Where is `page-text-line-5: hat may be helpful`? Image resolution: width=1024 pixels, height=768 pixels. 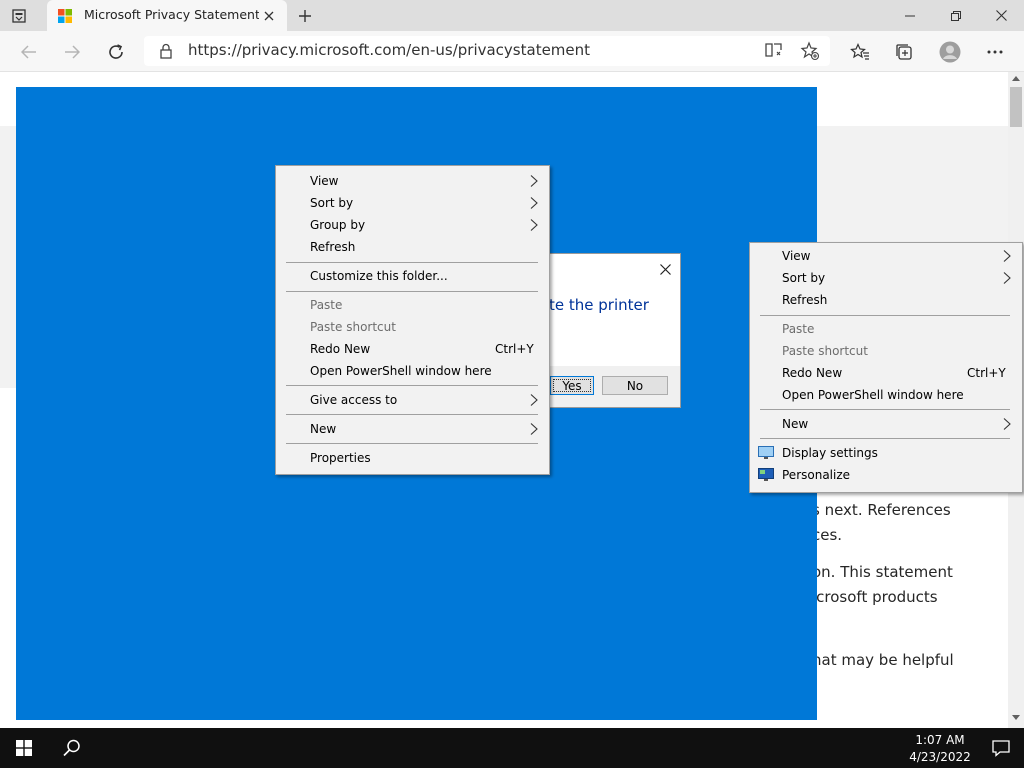 page-text-line-5: hat may be helpful is located at coordinates (883, 660).